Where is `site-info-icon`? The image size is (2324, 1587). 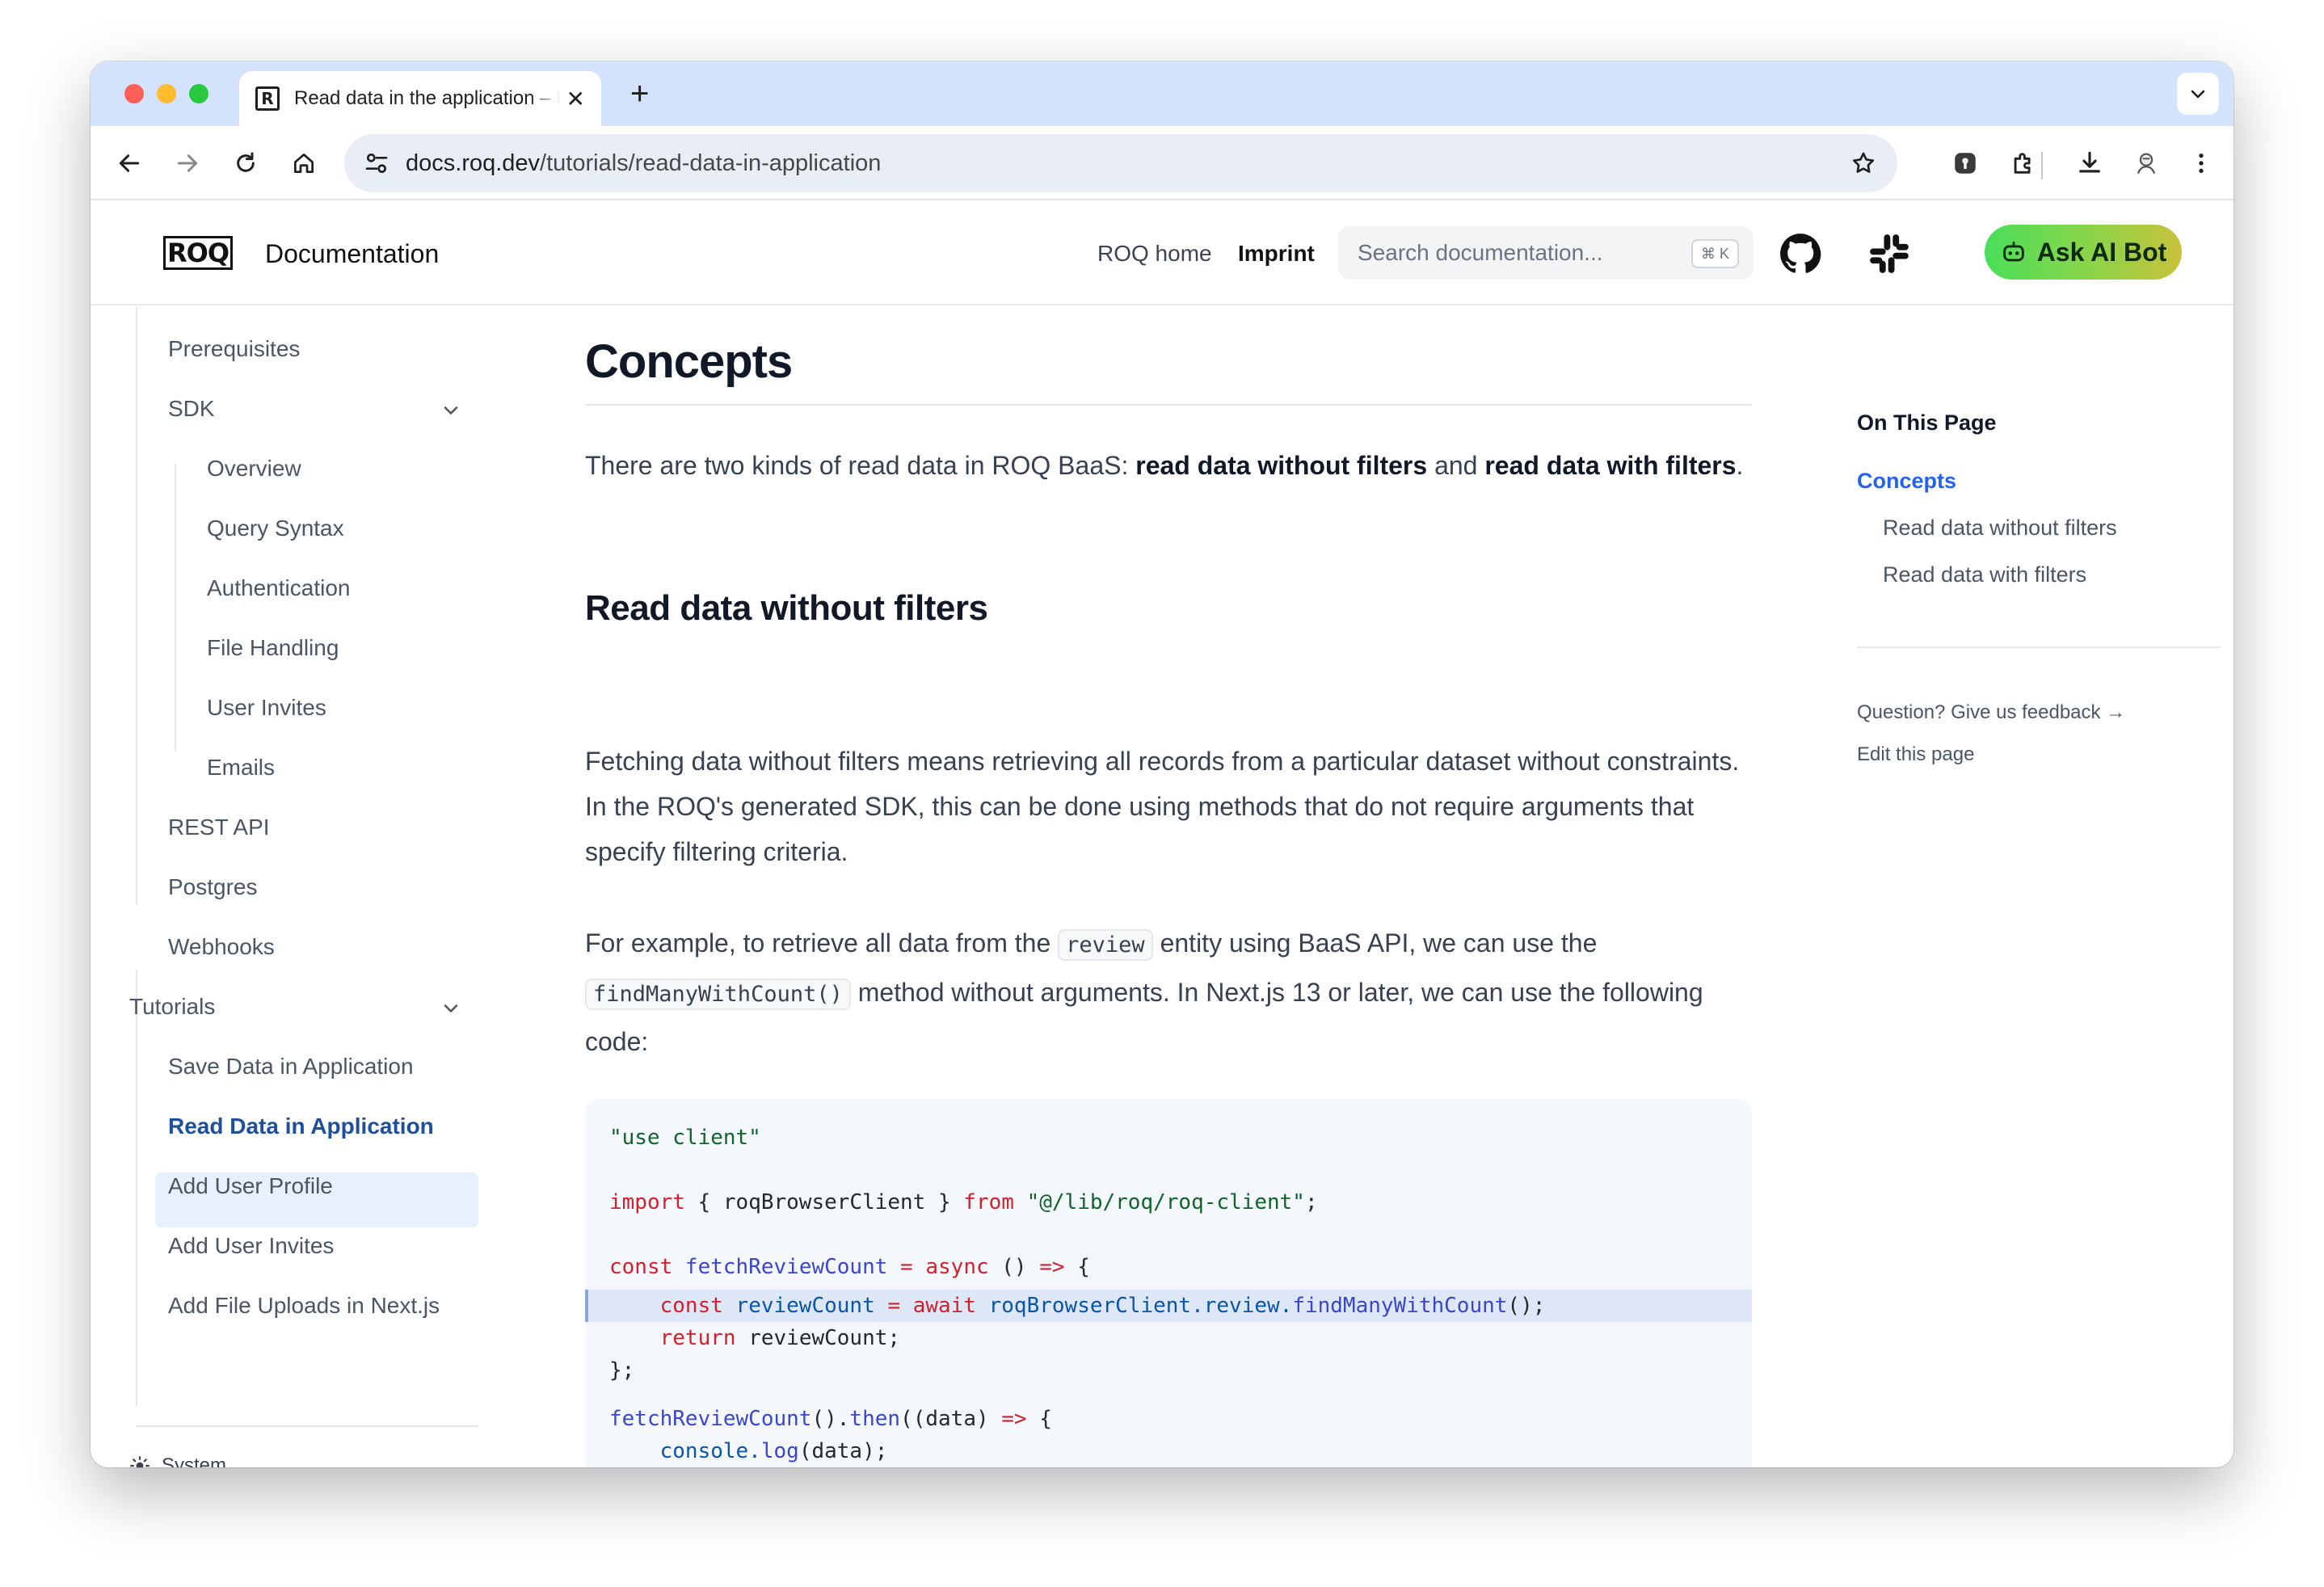 site-info-icon is located at coordinates (376, 163).